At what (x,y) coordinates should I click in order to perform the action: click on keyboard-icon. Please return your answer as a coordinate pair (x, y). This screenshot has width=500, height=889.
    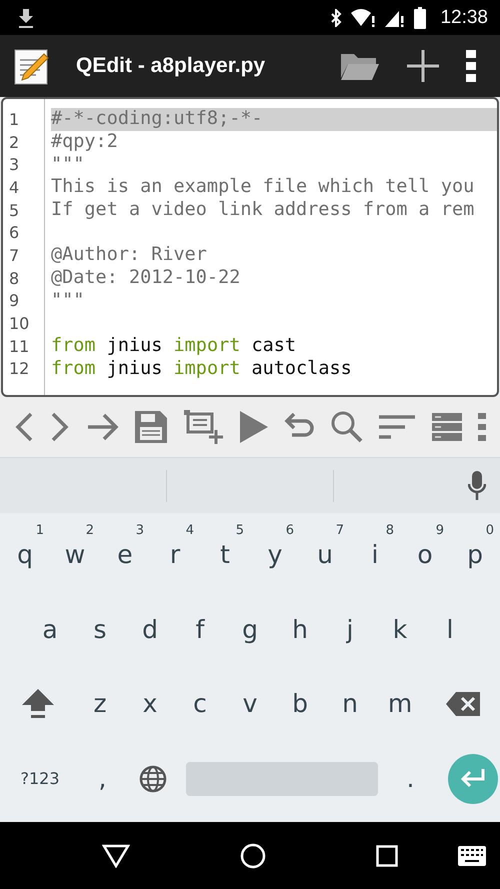
    Looking at the image, I should click on (472, 856).